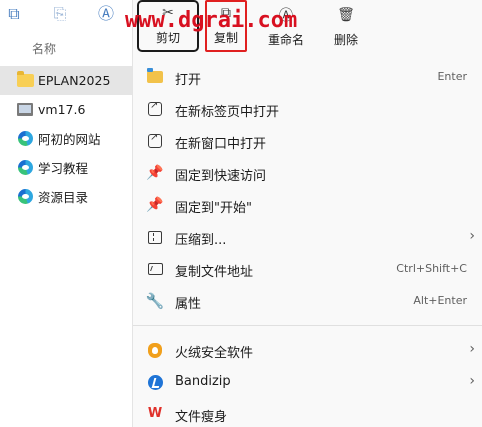  I want to click on watermark-text: www.dgrai.com, so click(211, 20).